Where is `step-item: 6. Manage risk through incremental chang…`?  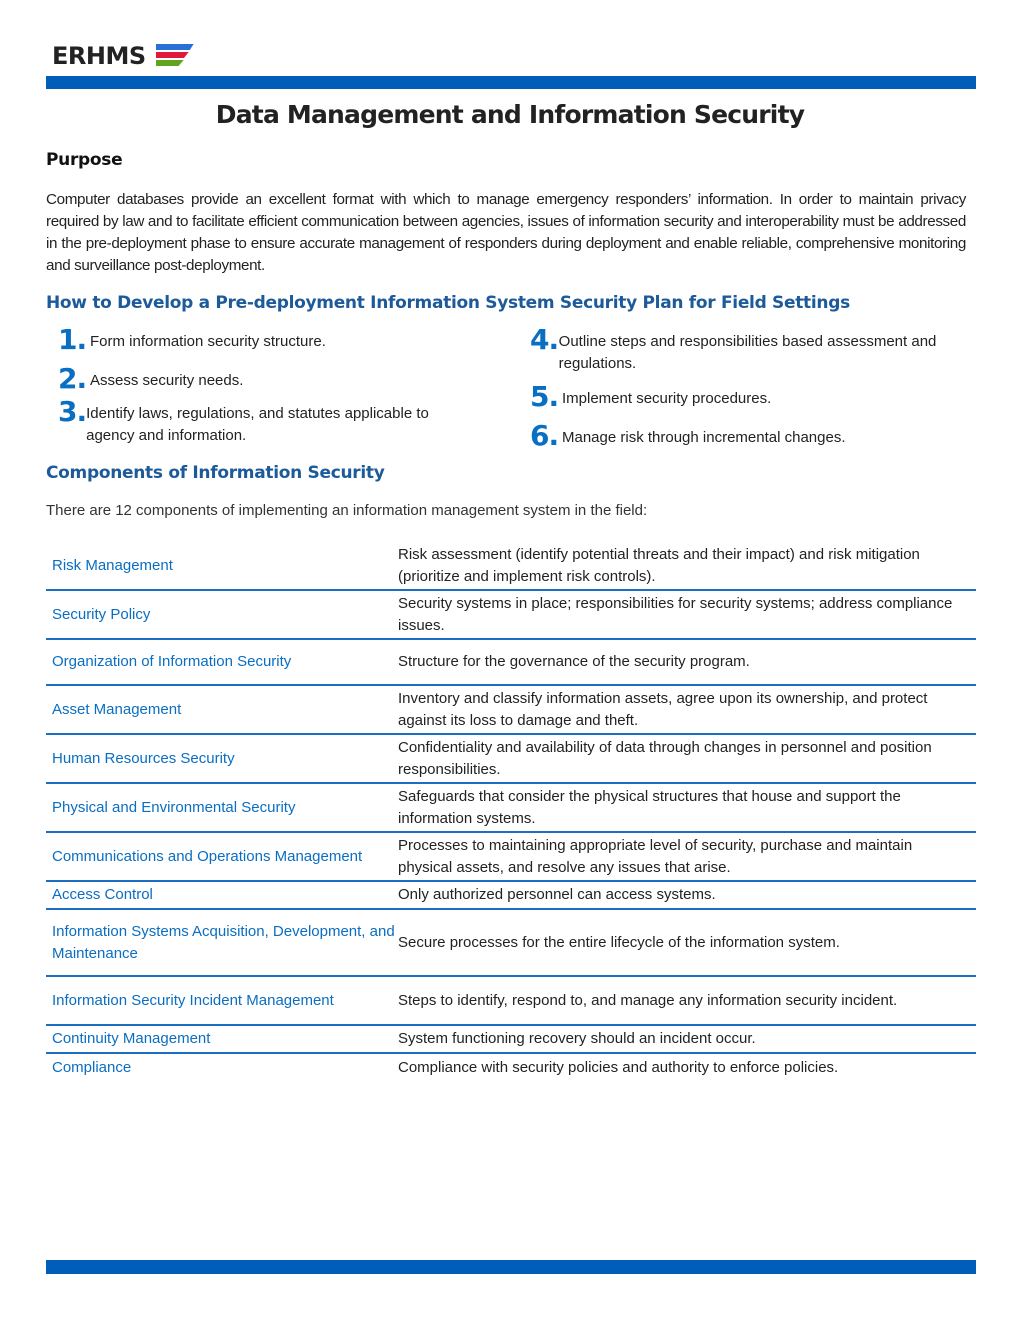
step-item: 6. Manage risk through incremental chang… is located at coordinates (688, 436).